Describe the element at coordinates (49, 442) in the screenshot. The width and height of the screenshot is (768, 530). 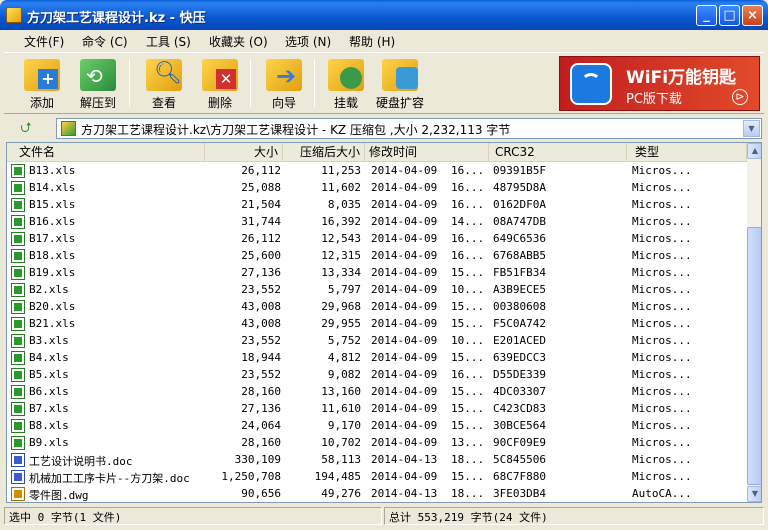
I see `file-name: B9.xls` at that location.